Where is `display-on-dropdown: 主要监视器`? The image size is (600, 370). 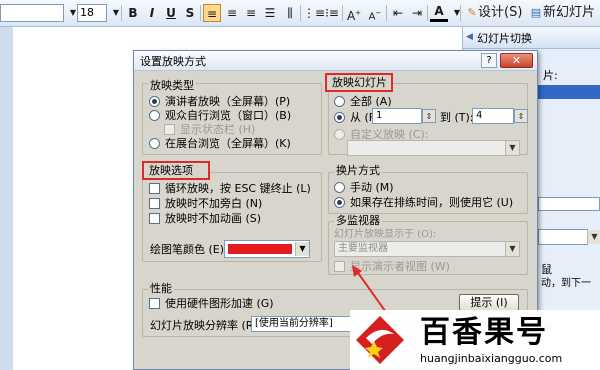 display-on-dropdown: 主要监视器 is located at coordinates (427, 249).